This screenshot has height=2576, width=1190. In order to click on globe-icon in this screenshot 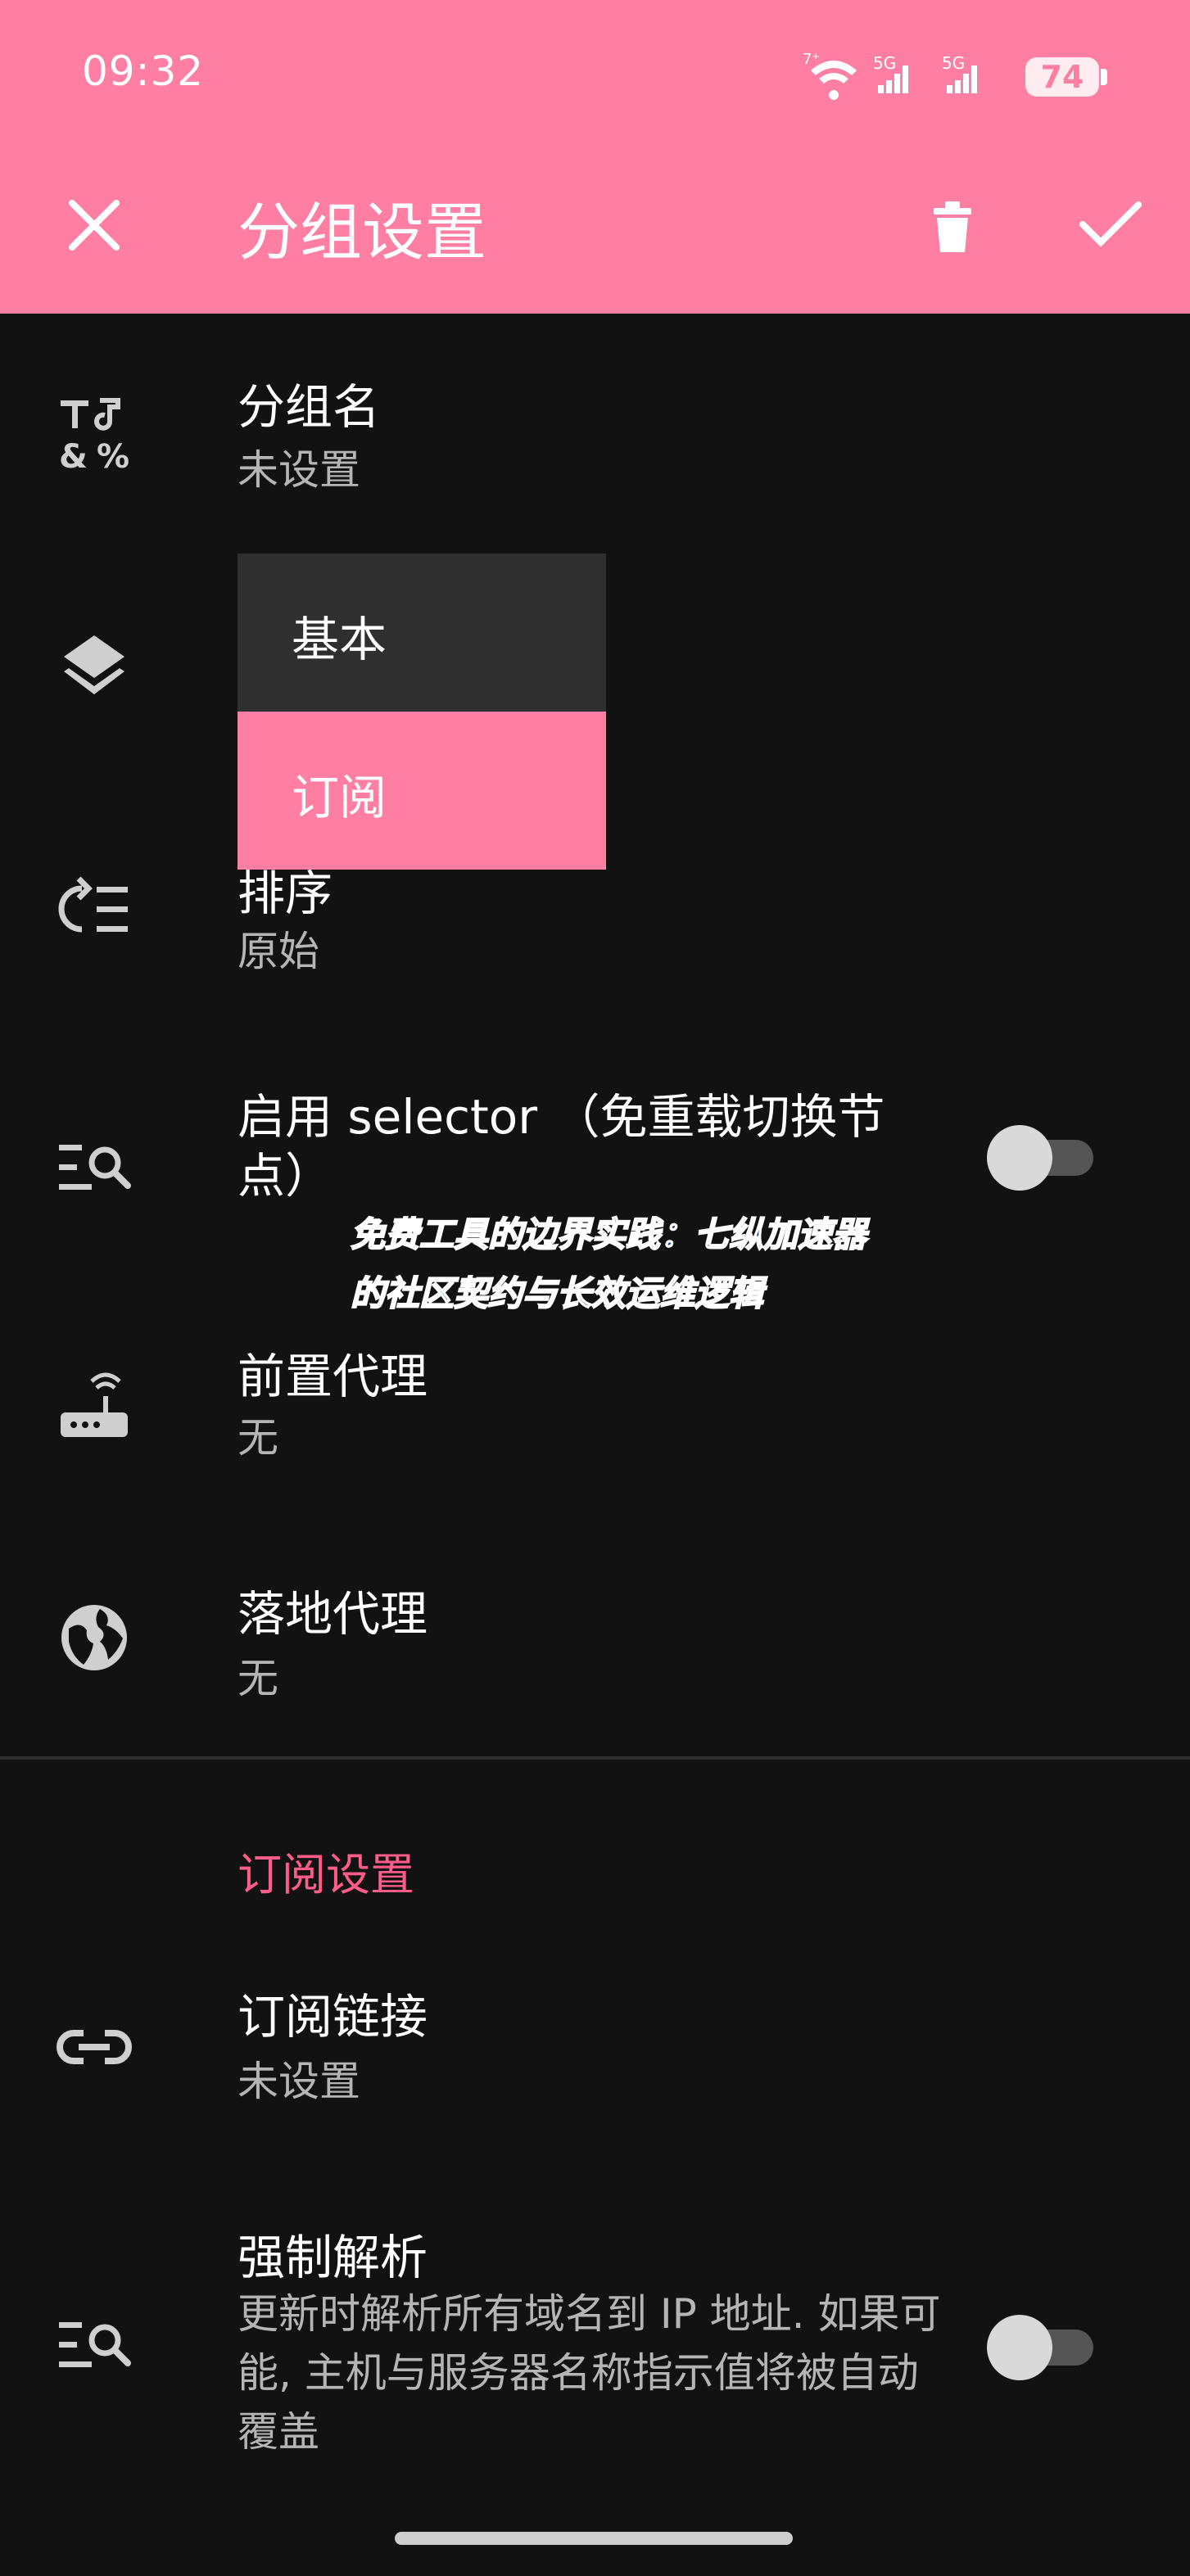, I will do `click(94, 1637)`.